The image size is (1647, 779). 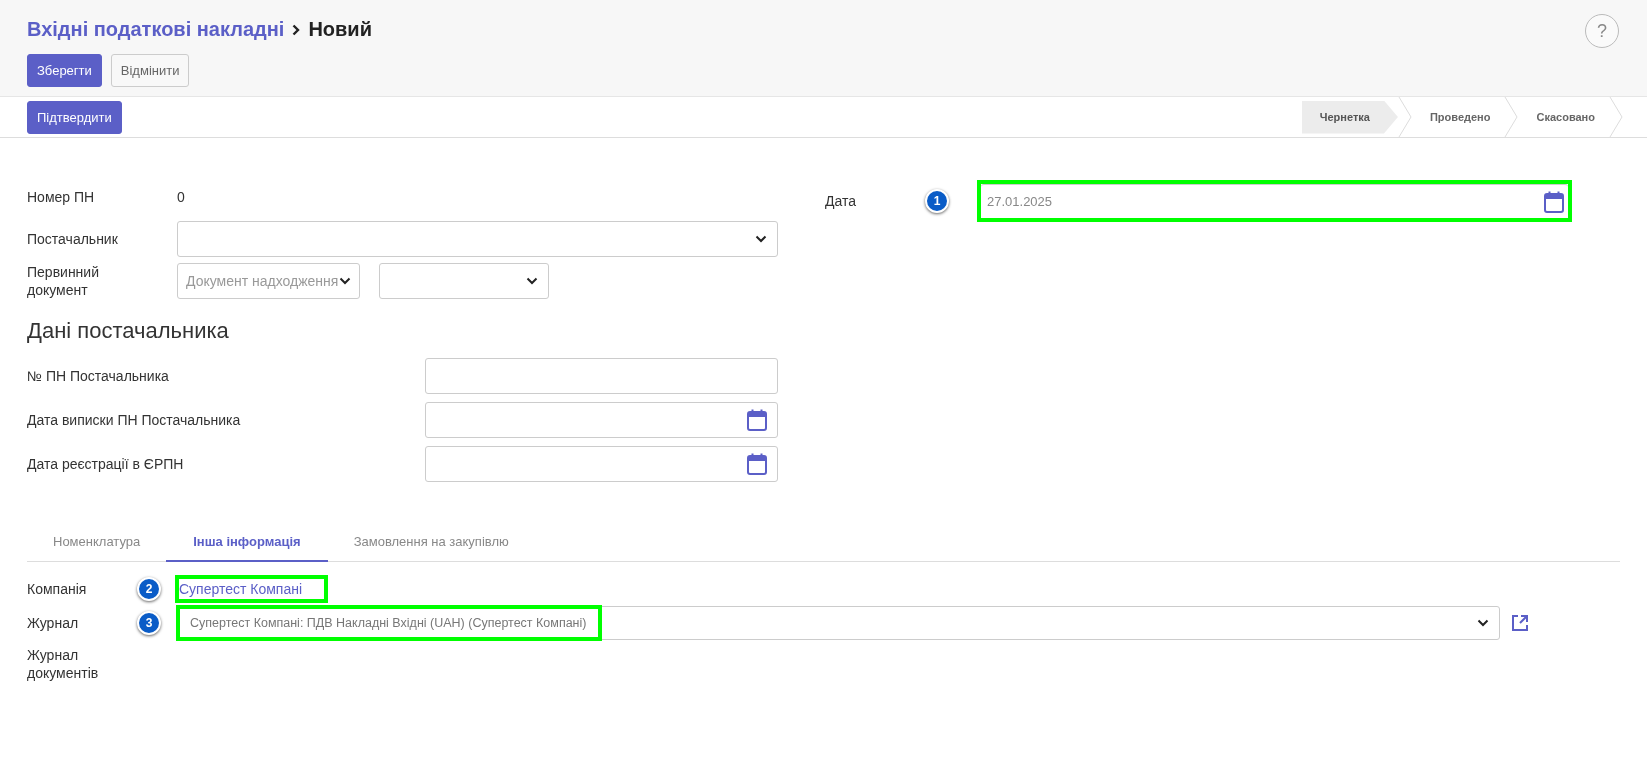 I want to click on field-label: Номер ПН, so click(x=61, y=197).